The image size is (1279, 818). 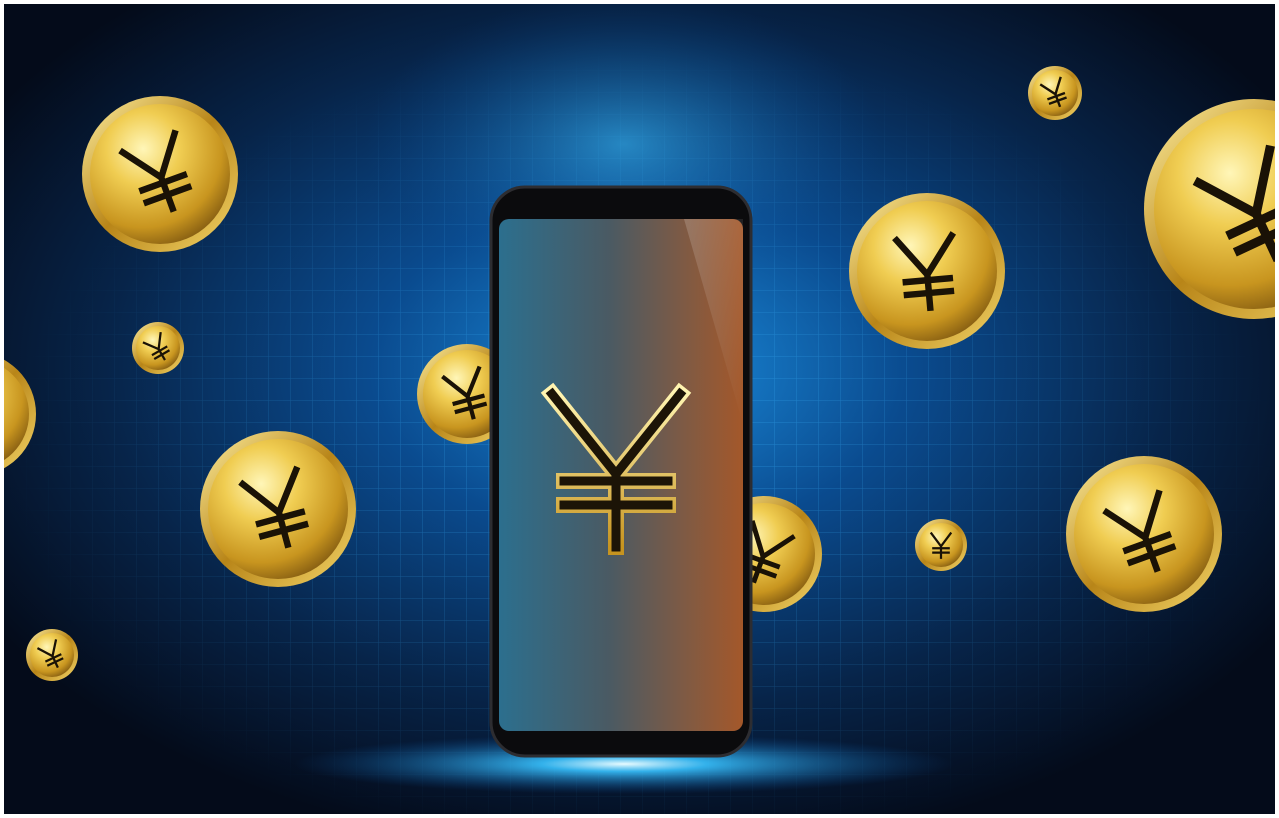 What do you see at coordinates (160, 174) in the screenshot?
I see `coin-top-left` at bounding box center [160, 174].